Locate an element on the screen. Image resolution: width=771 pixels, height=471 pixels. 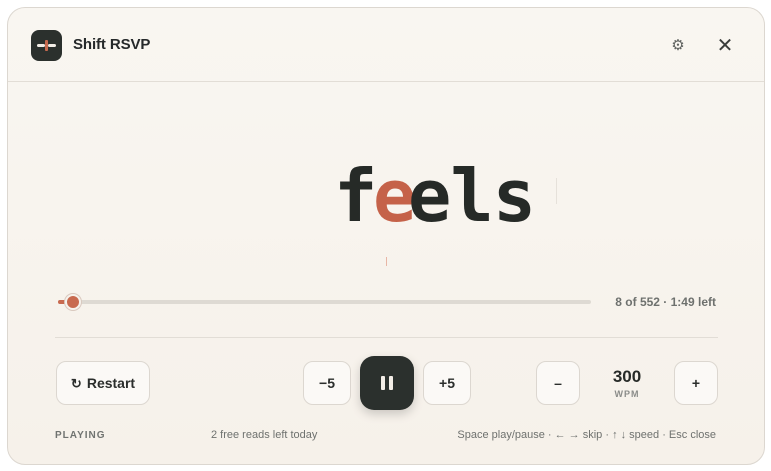
close-button: ✕ is located at coordinates (725, 46).